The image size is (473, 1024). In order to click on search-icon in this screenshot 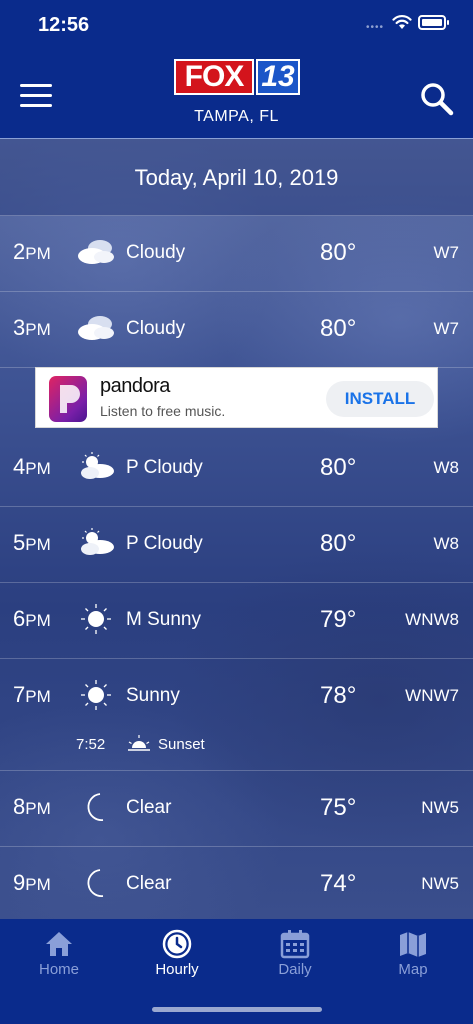, I will do `click(437, 99)`.